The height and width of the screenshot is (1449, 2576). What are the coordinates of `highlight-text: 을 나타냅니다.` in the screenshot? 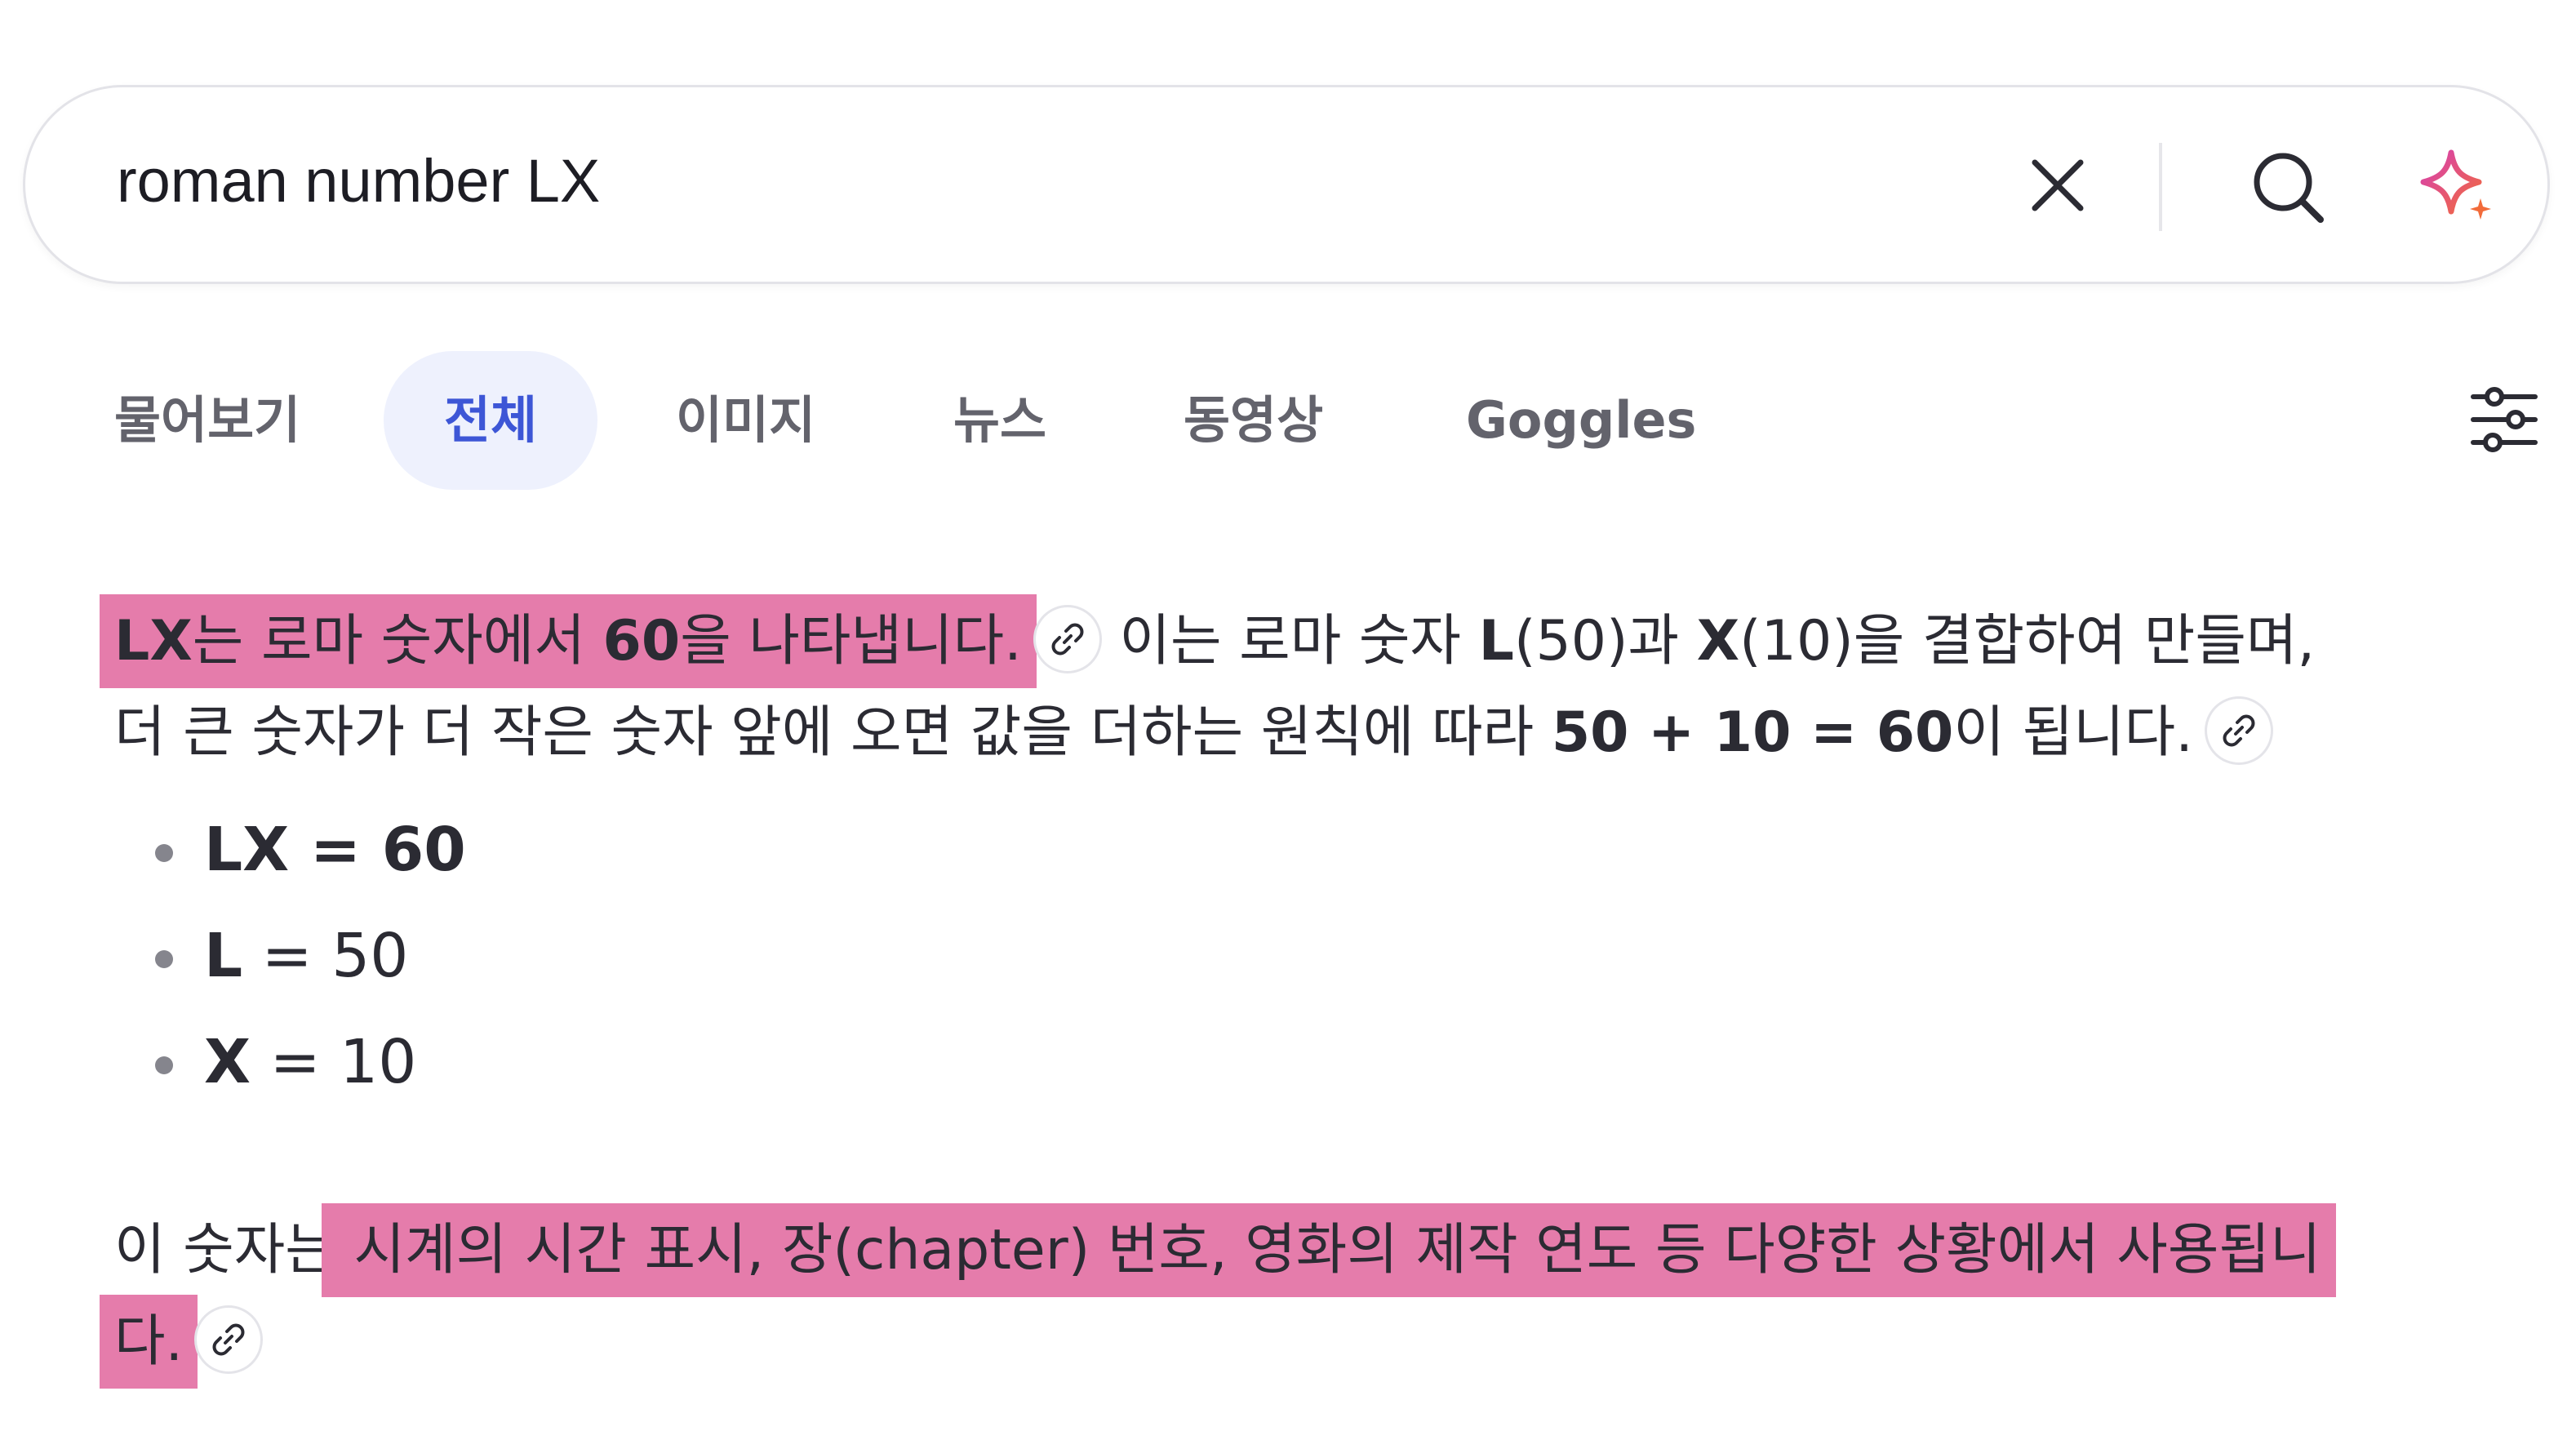 It's located at (851, 641).